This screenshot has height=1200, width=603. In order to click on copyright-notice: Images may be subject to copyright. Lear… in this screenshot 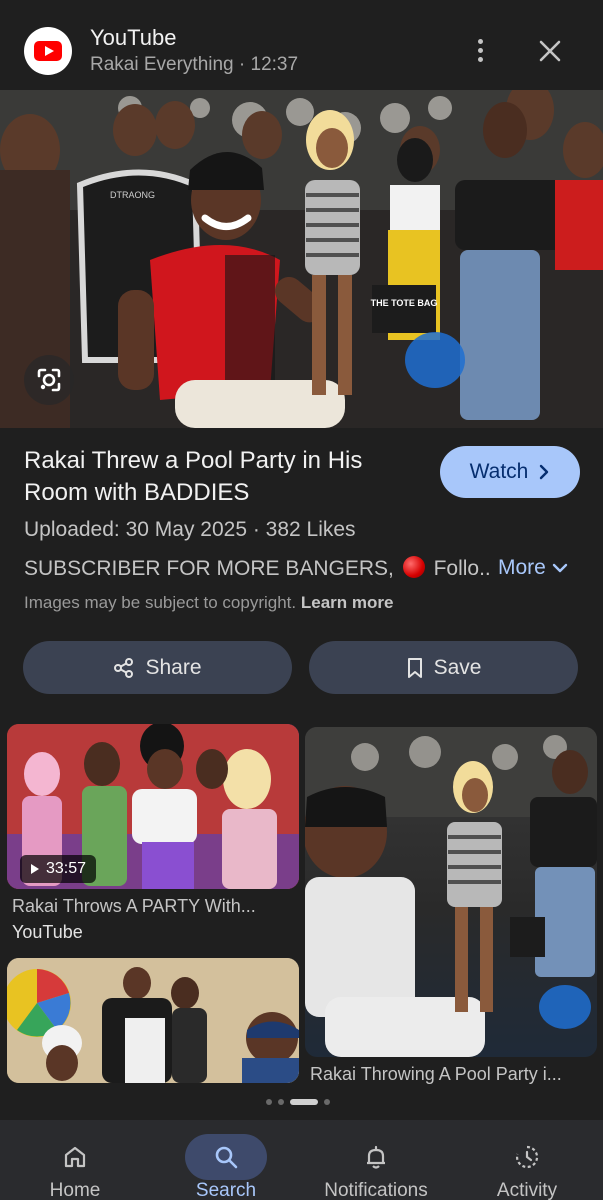, I will do `click(208, 603)`.